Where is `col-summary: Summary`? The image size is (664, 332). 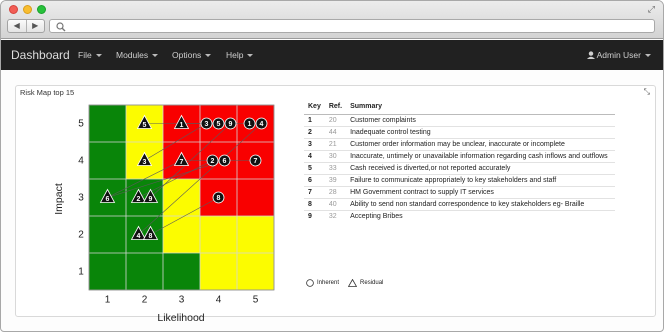 col-summary: Summary is located at coordinates (480, 107).